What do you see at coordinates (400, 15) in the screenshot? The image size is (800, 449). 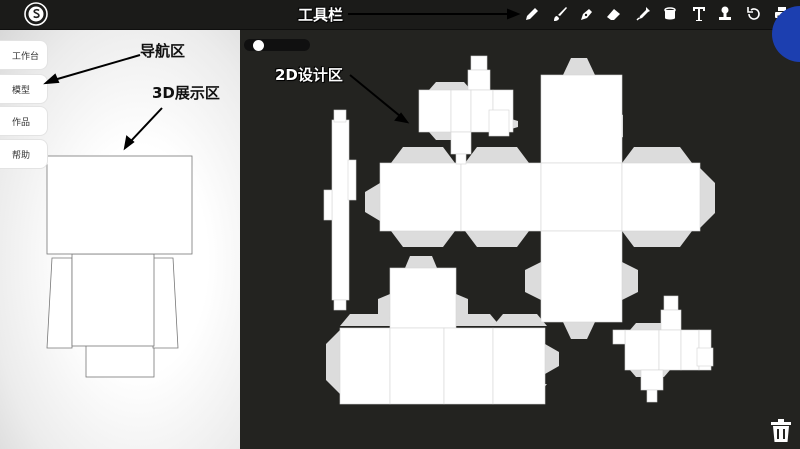 I see `toolbar` at bounding box center [400, 15].